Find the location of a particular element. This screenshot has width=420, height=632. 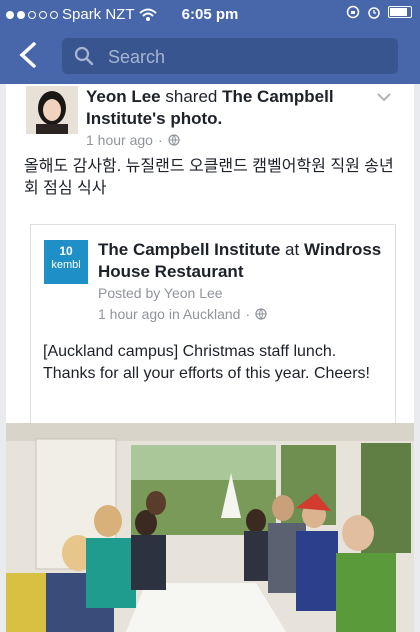

posted-by: Posted by Yeon Lee is located at coordinates (160, 293).